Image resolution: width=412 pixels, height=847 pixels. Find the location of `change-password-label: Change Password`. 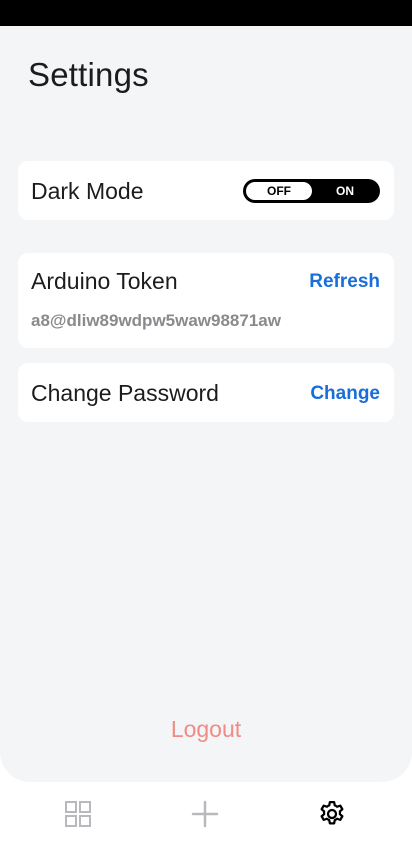

change-password-label: Change Password is located at coordinates (125, 393).